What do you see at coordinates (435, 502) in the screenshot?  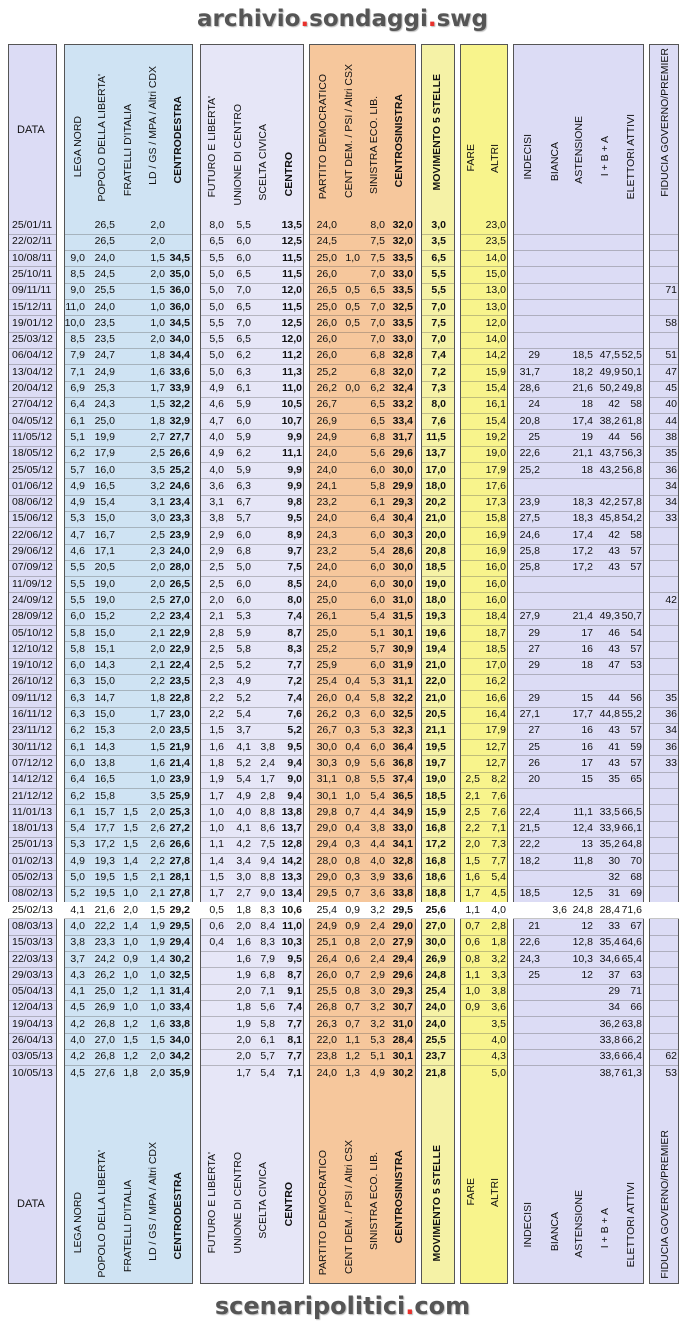 I see `cell-m5s: 20,2` at bounding box center [435, 502].